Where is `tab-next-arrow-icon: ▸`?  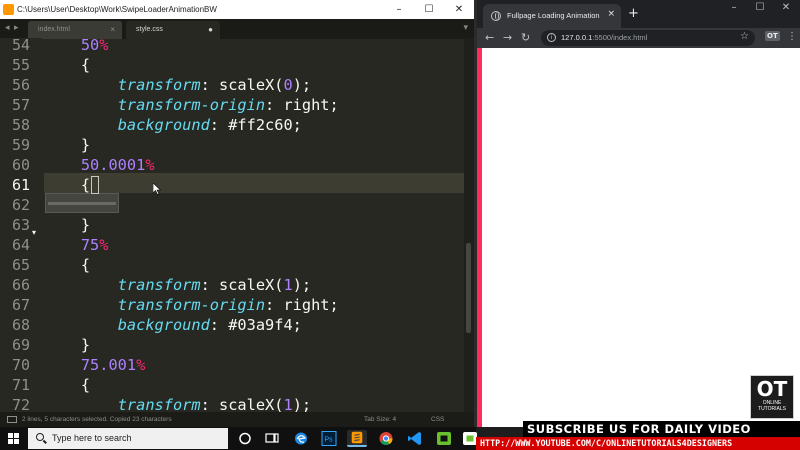
tab-next-arrow-icon: ▸ is located at coordinates (16, 28).